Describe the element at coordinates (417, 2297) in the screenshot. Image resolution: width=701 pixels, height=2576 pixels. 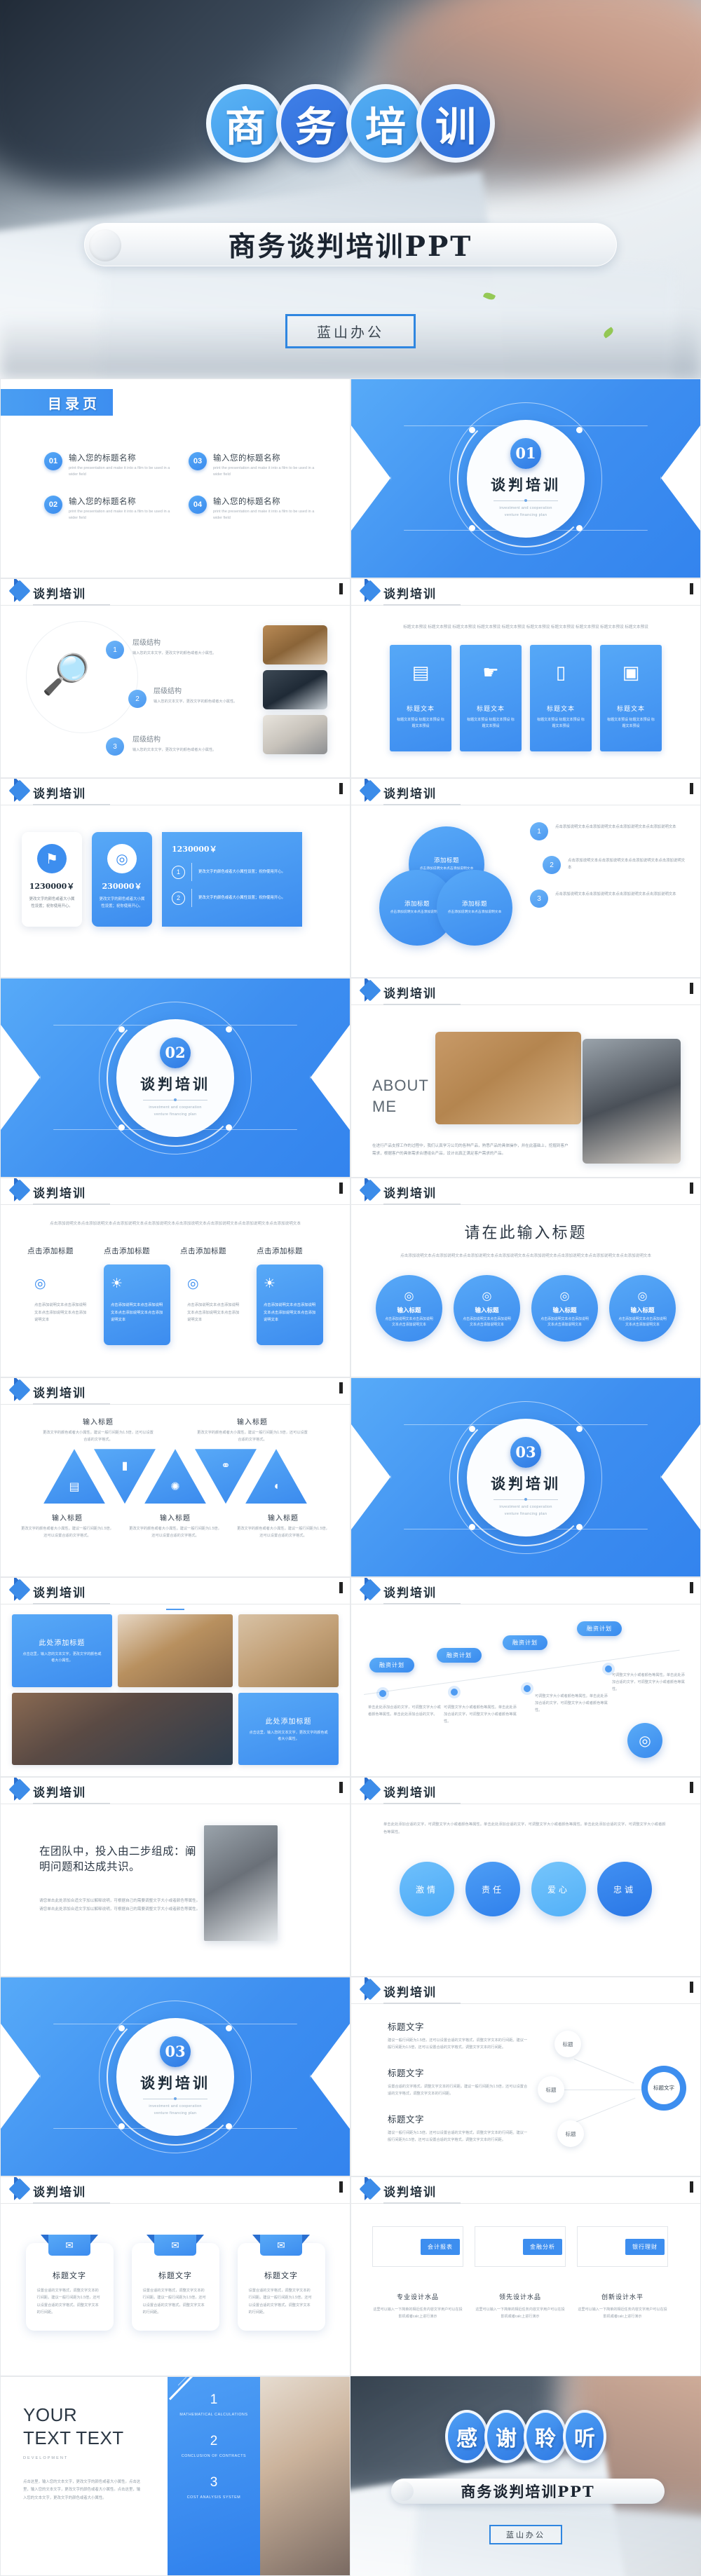
I see `finance-title: 专业设计水品` at that location.